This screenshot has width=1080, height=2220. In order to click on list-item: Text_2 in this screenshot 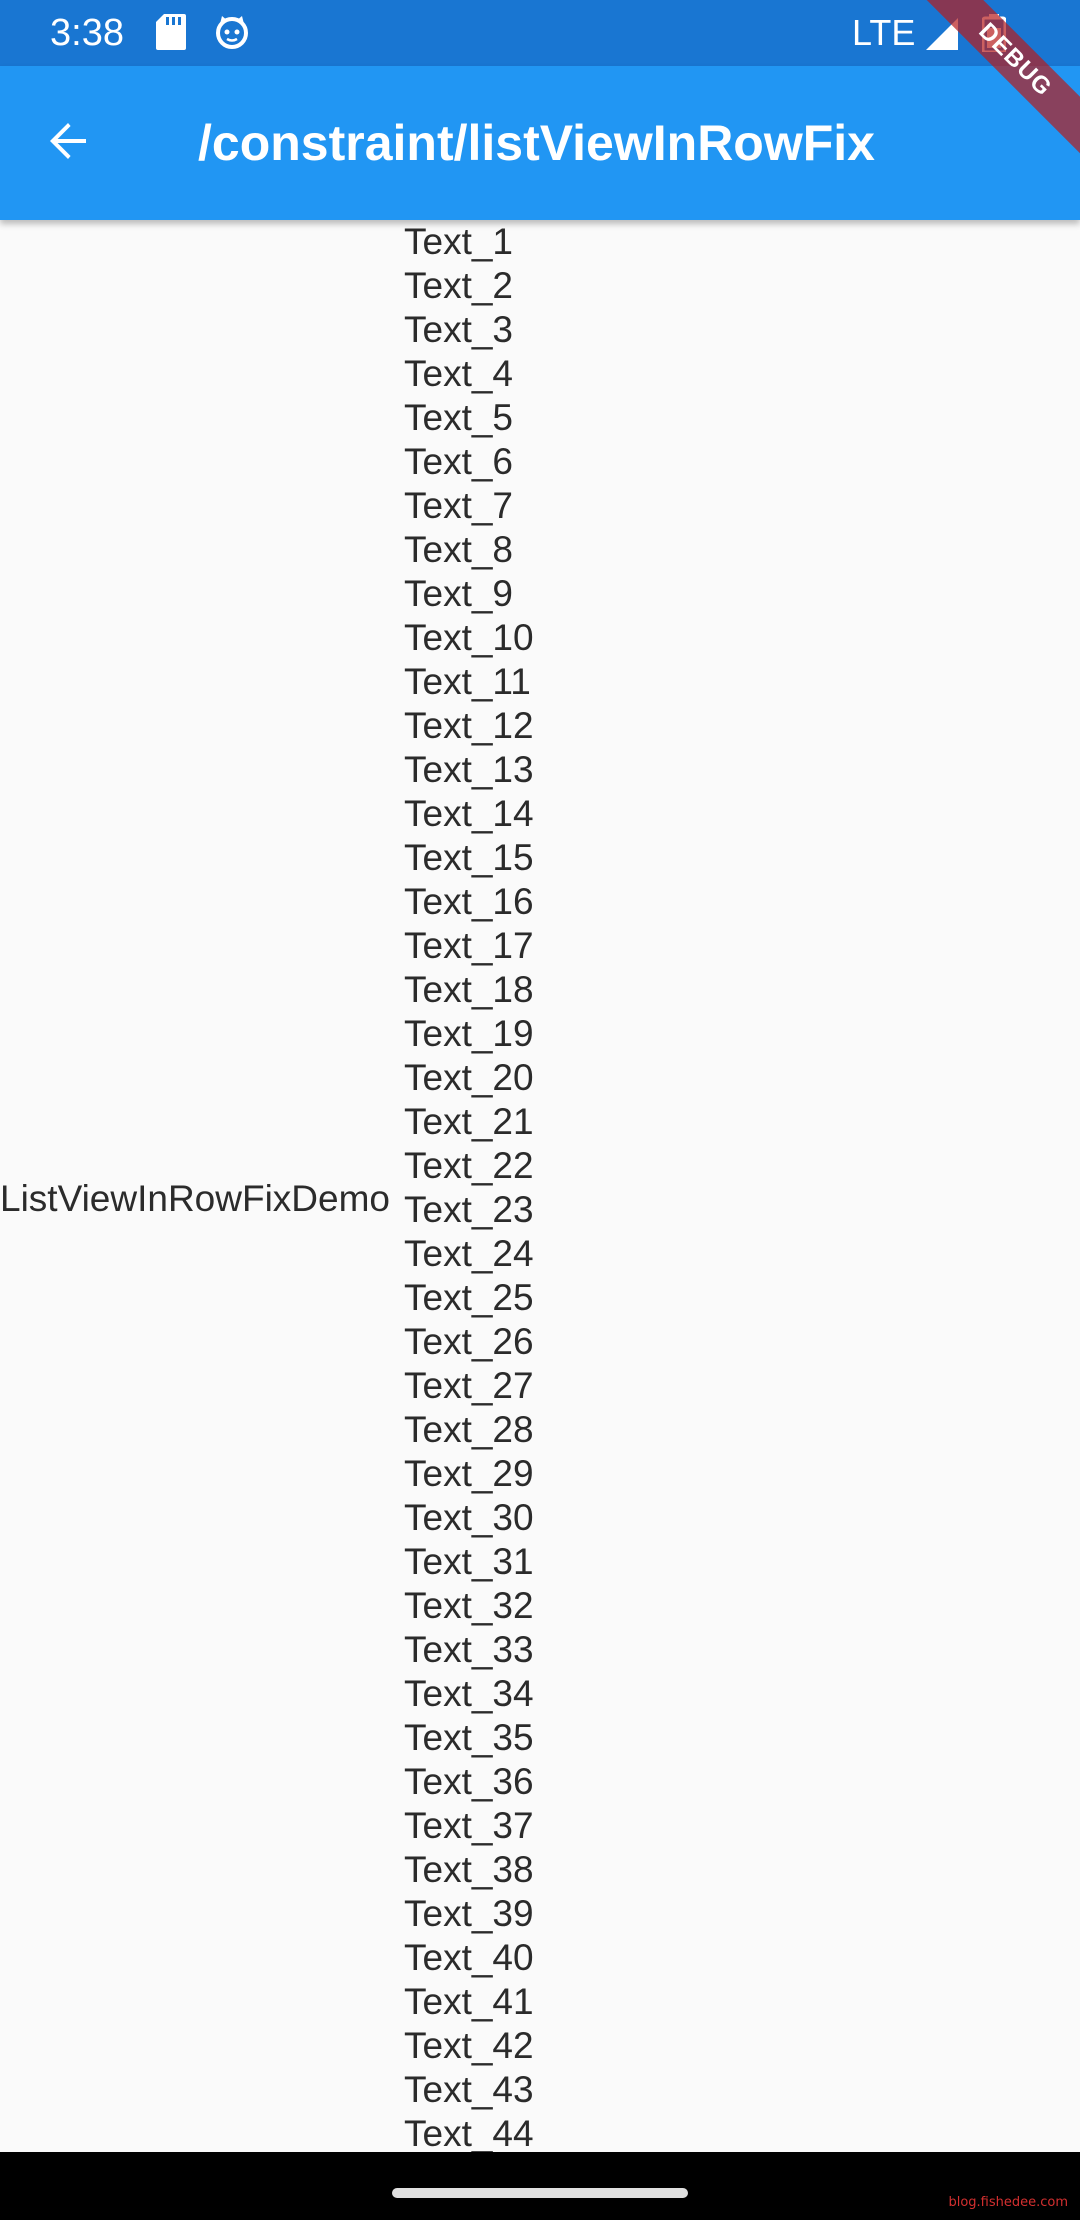, I will do `click(459, 285)`.